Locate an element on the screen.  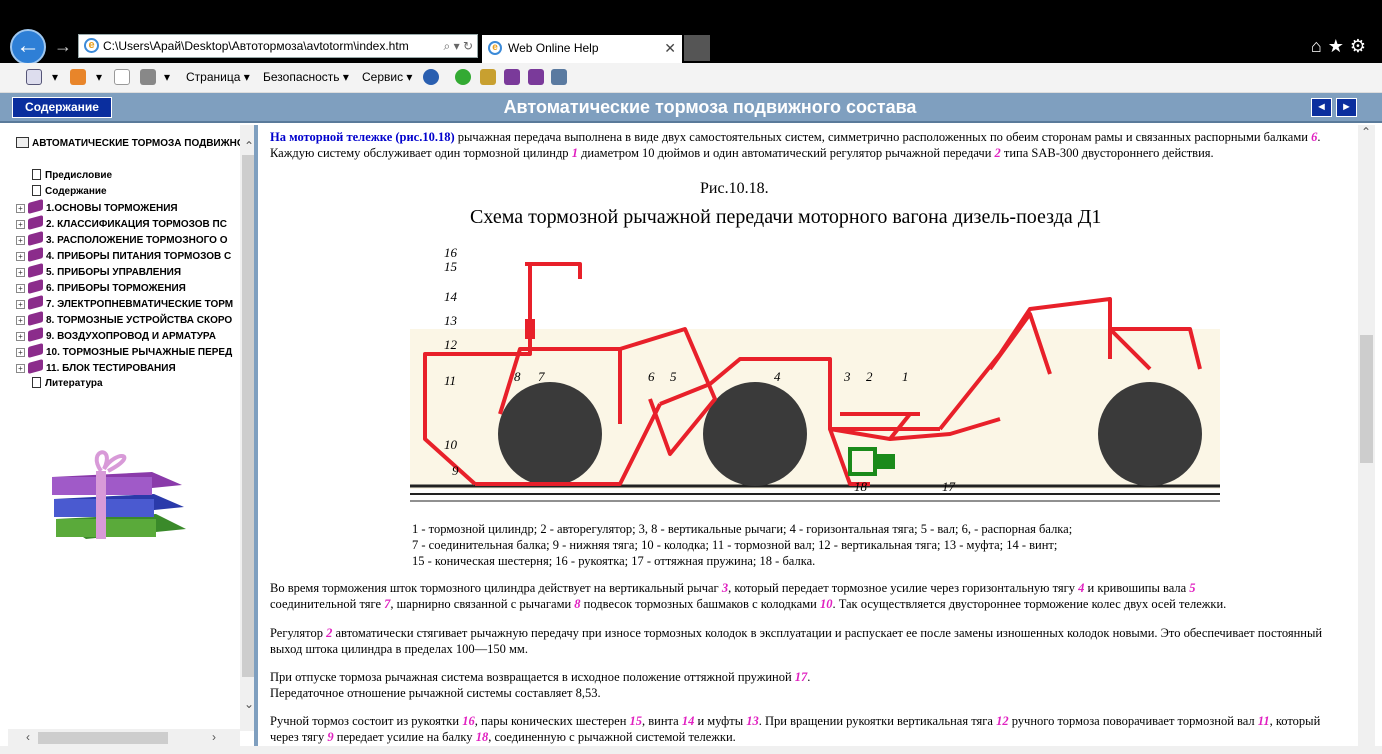
scroll-right-icon: › is located at coordinates (214, 737).